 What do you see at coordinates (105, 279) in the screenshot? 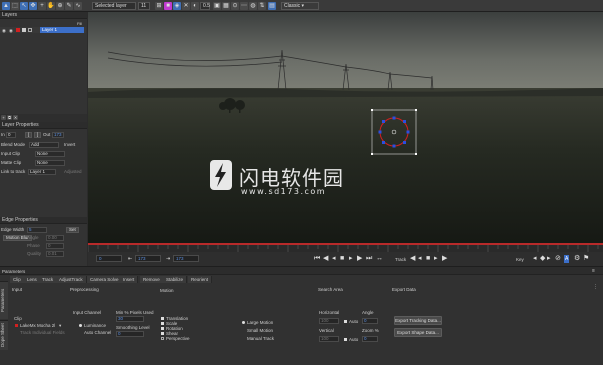
I see `tab-camera-solve: Camera Solve` at bounding box center [105, 279].